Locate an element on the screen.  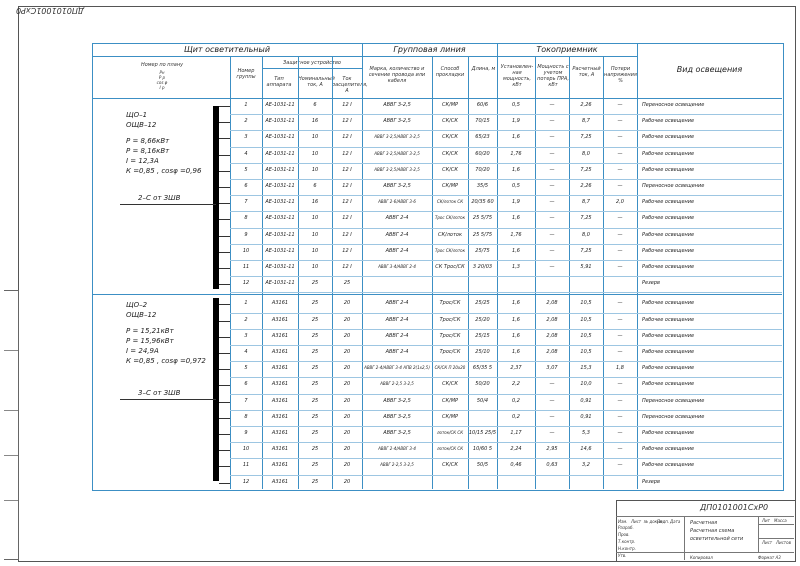
panel2-kc: К =0,85 , cosφ =0,972 is located at coordinates (166, 361).